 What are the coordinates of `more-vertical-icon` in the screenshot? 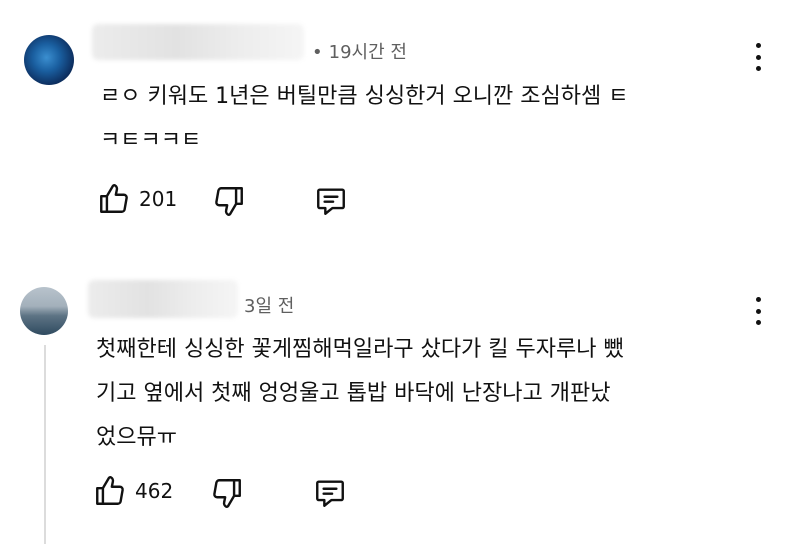 It's located at (758, 311).